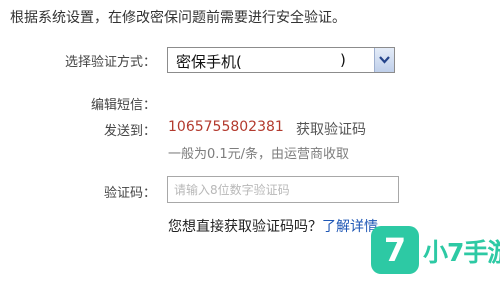 The height and width of the screenshot is (281, 500). What do you see at coordinates (461, 252) in the screenshot?
I see `watermark-text: 小7手游` at bounding box center [461, 252].